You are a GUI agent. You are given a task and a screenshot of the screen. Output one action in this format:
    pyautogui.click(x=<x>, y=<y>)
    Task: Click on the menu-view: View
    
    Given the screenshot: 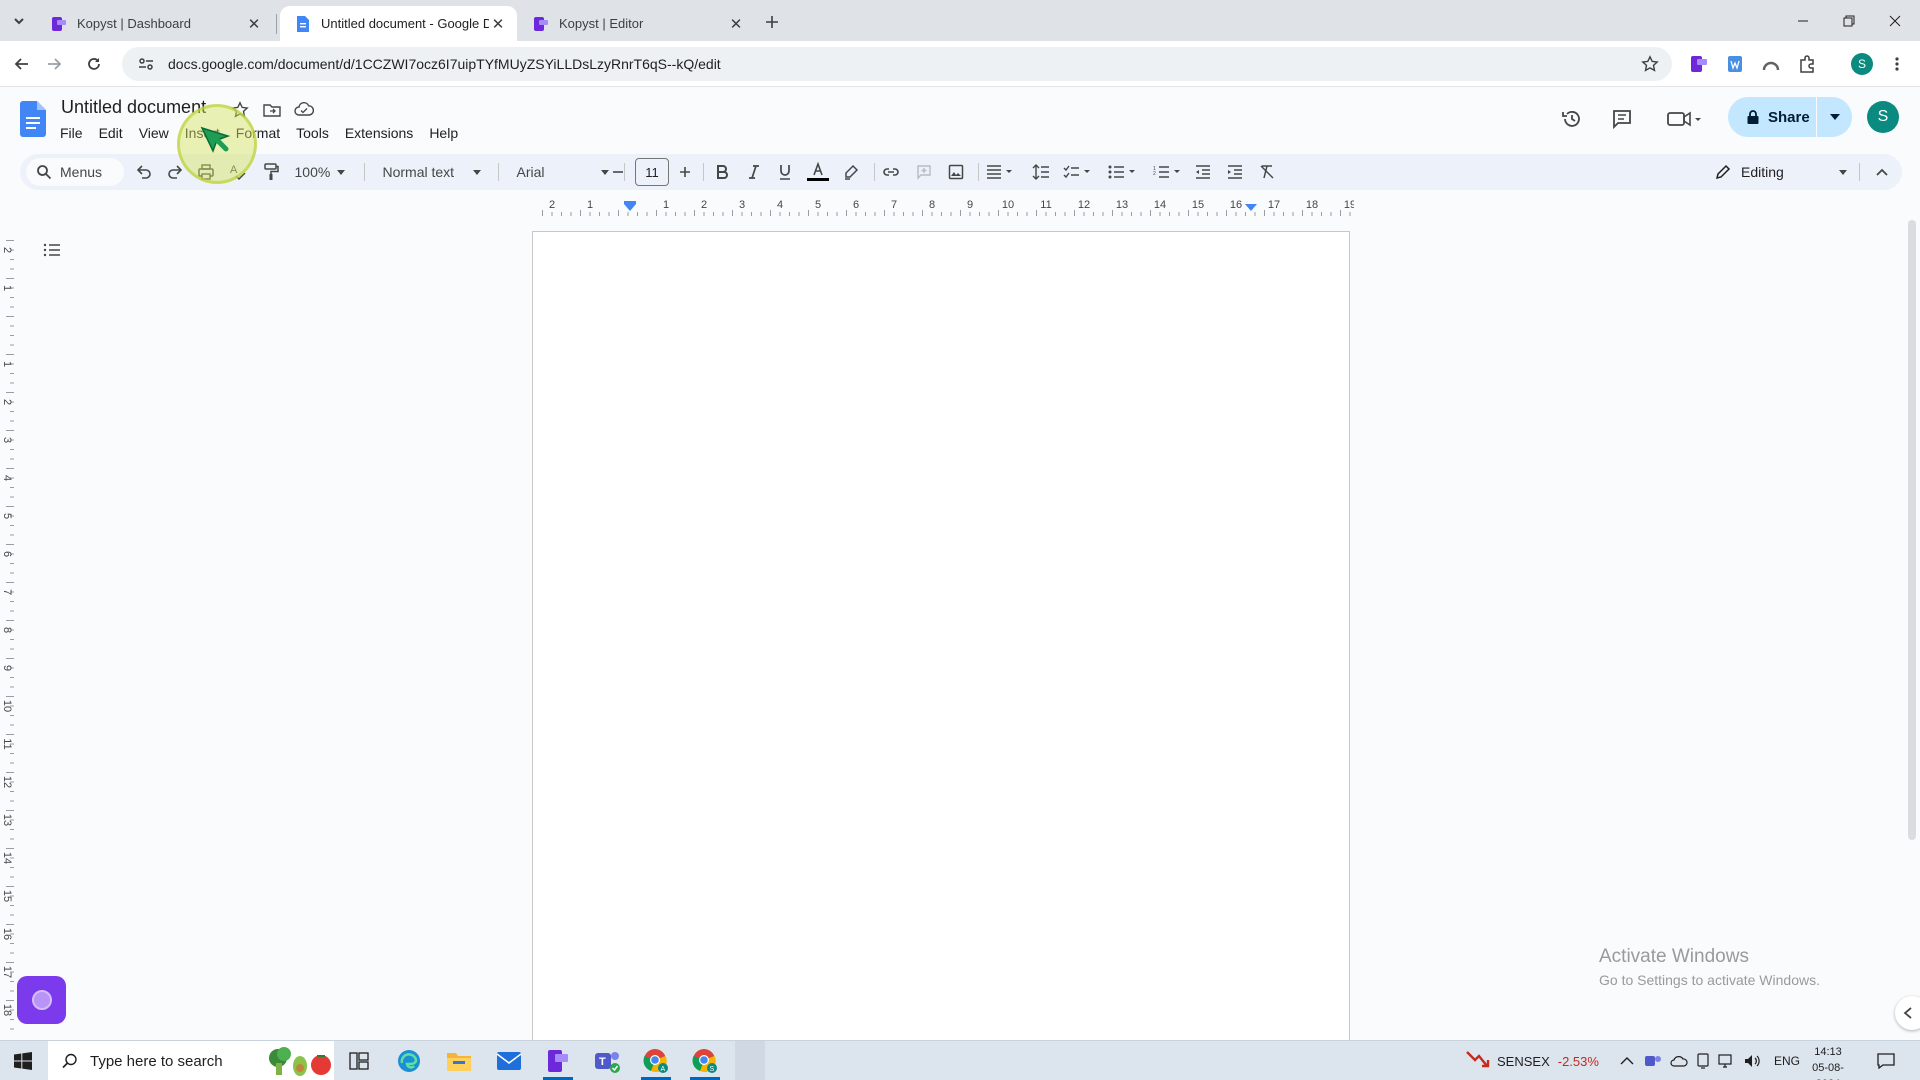 What is the action you would take?
    pyautogui.click(x=154, y=133)
    